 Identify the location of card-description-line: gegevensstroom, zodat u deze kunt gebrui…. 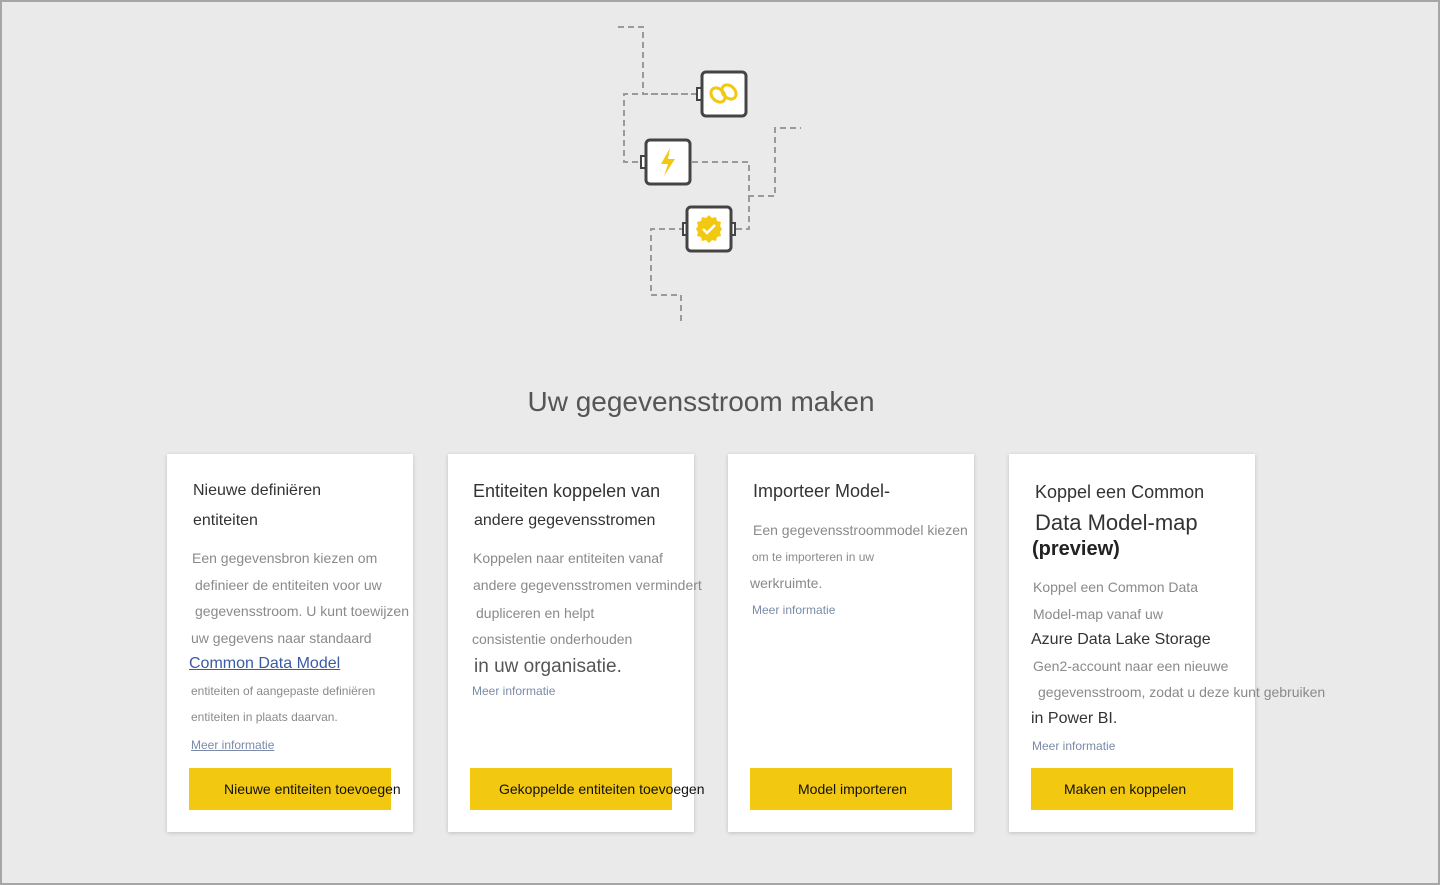
(1182, 692).